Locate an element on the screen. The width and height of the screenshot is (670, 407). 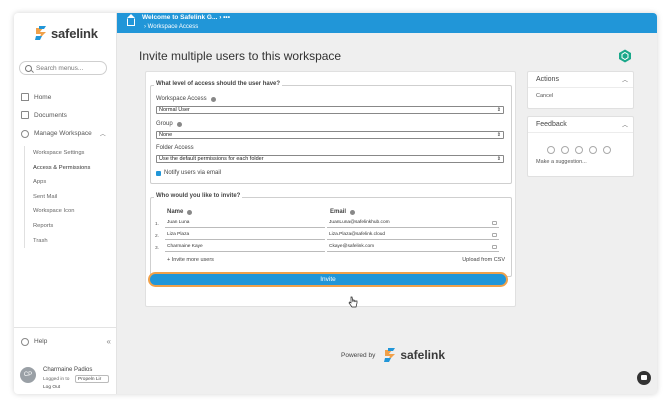
page-title: Invite multiple users to this workspace is located at coordinates (240, 56).